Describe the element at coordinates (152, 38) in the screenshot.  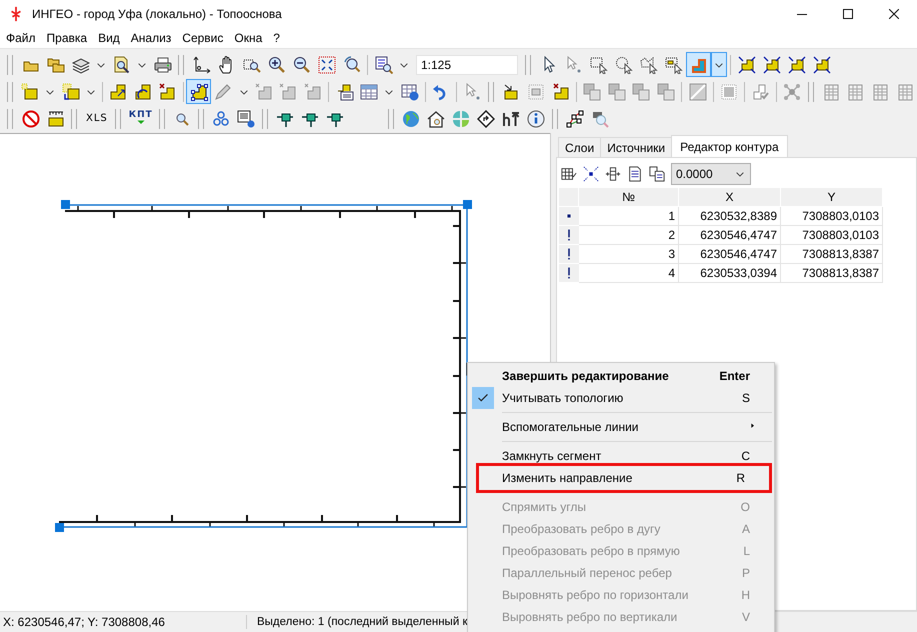
I see `menu-item: Анализ` at that location.